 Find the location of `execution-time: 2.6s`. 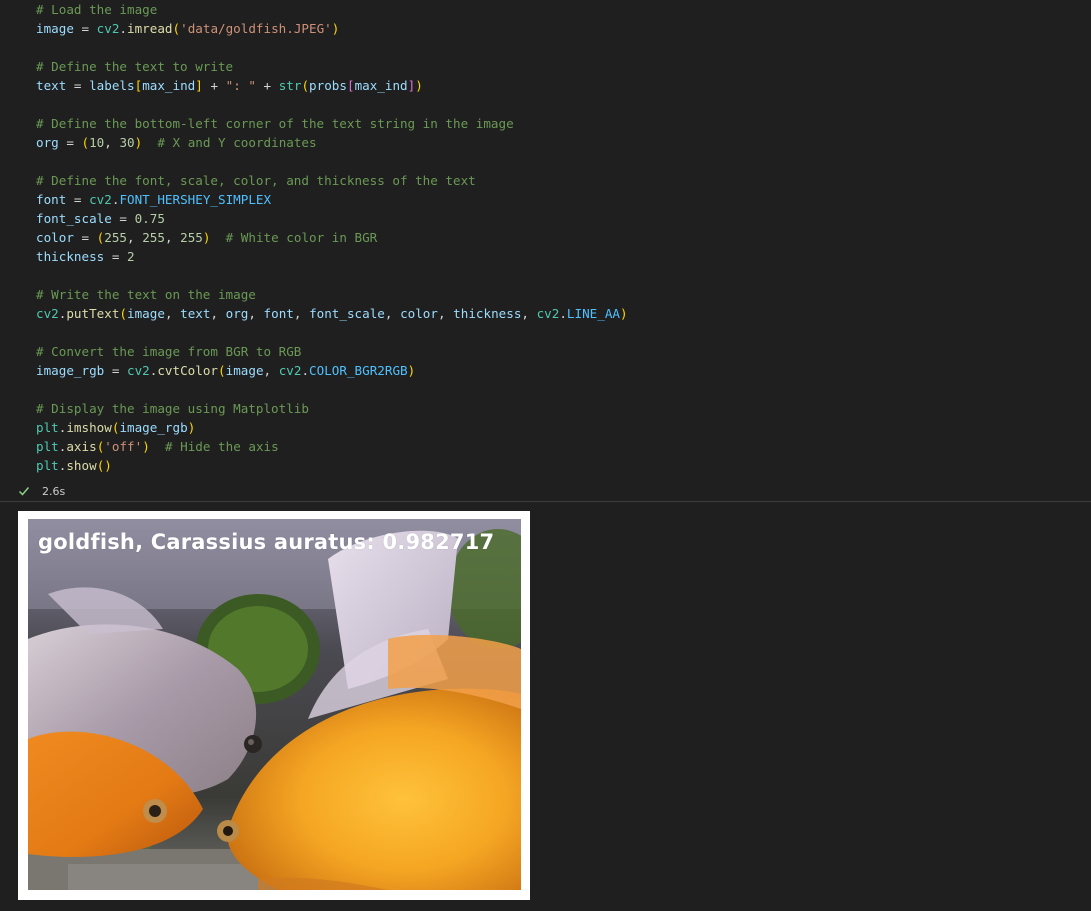

execution-time: 2.6s is located at coordinates (54, 491).